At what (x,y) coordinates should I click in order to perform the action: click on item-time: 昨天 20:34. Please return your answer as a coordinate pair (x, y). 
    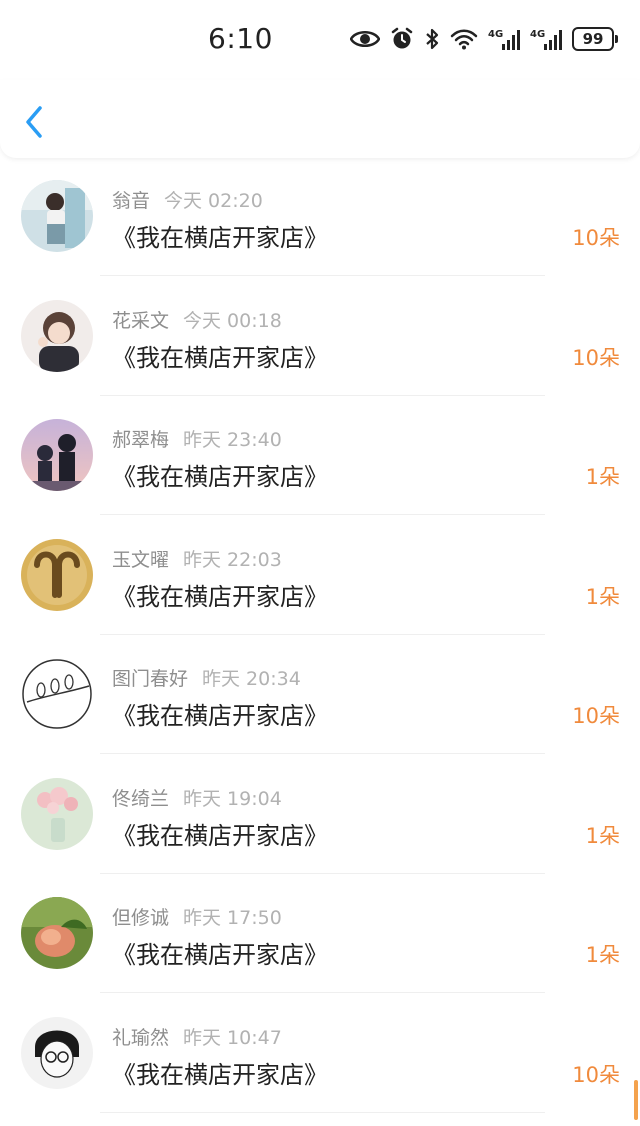
    Looking at the image, I should click on (251, 679).